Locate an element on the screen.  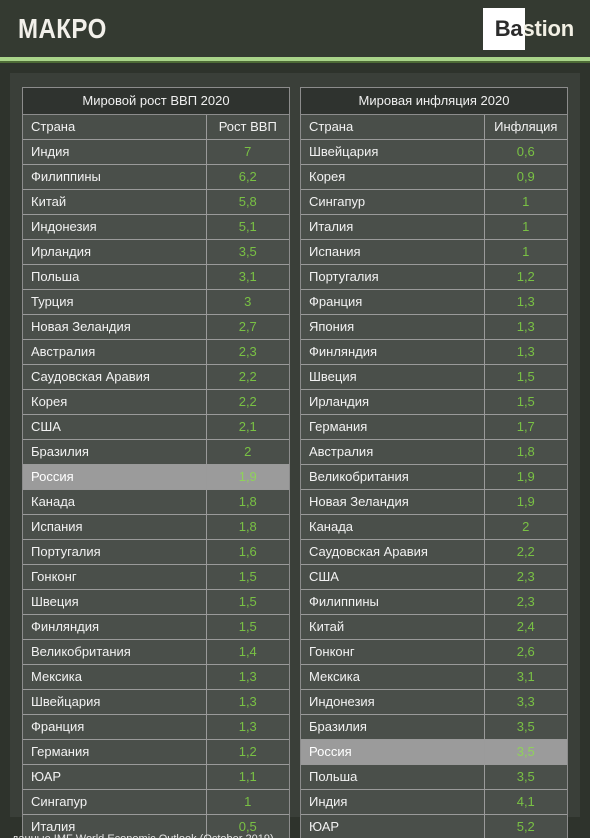
table-row: Бразилия 3,5 is located at coordinates (434, 727).